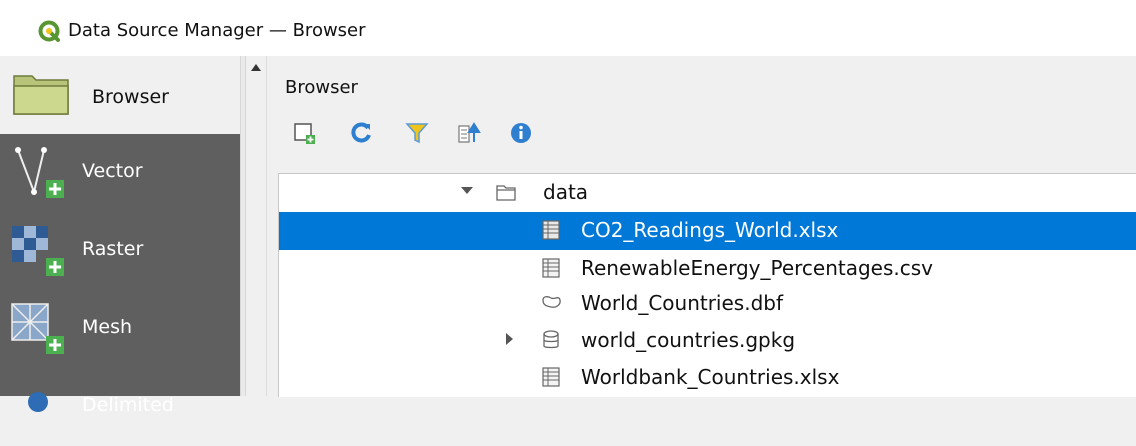 The width and height of the screenshot is (1136, 446). Describe the element at coordinates (566, 192) in the screenshot. I see `tree-item-label: data` at that location.